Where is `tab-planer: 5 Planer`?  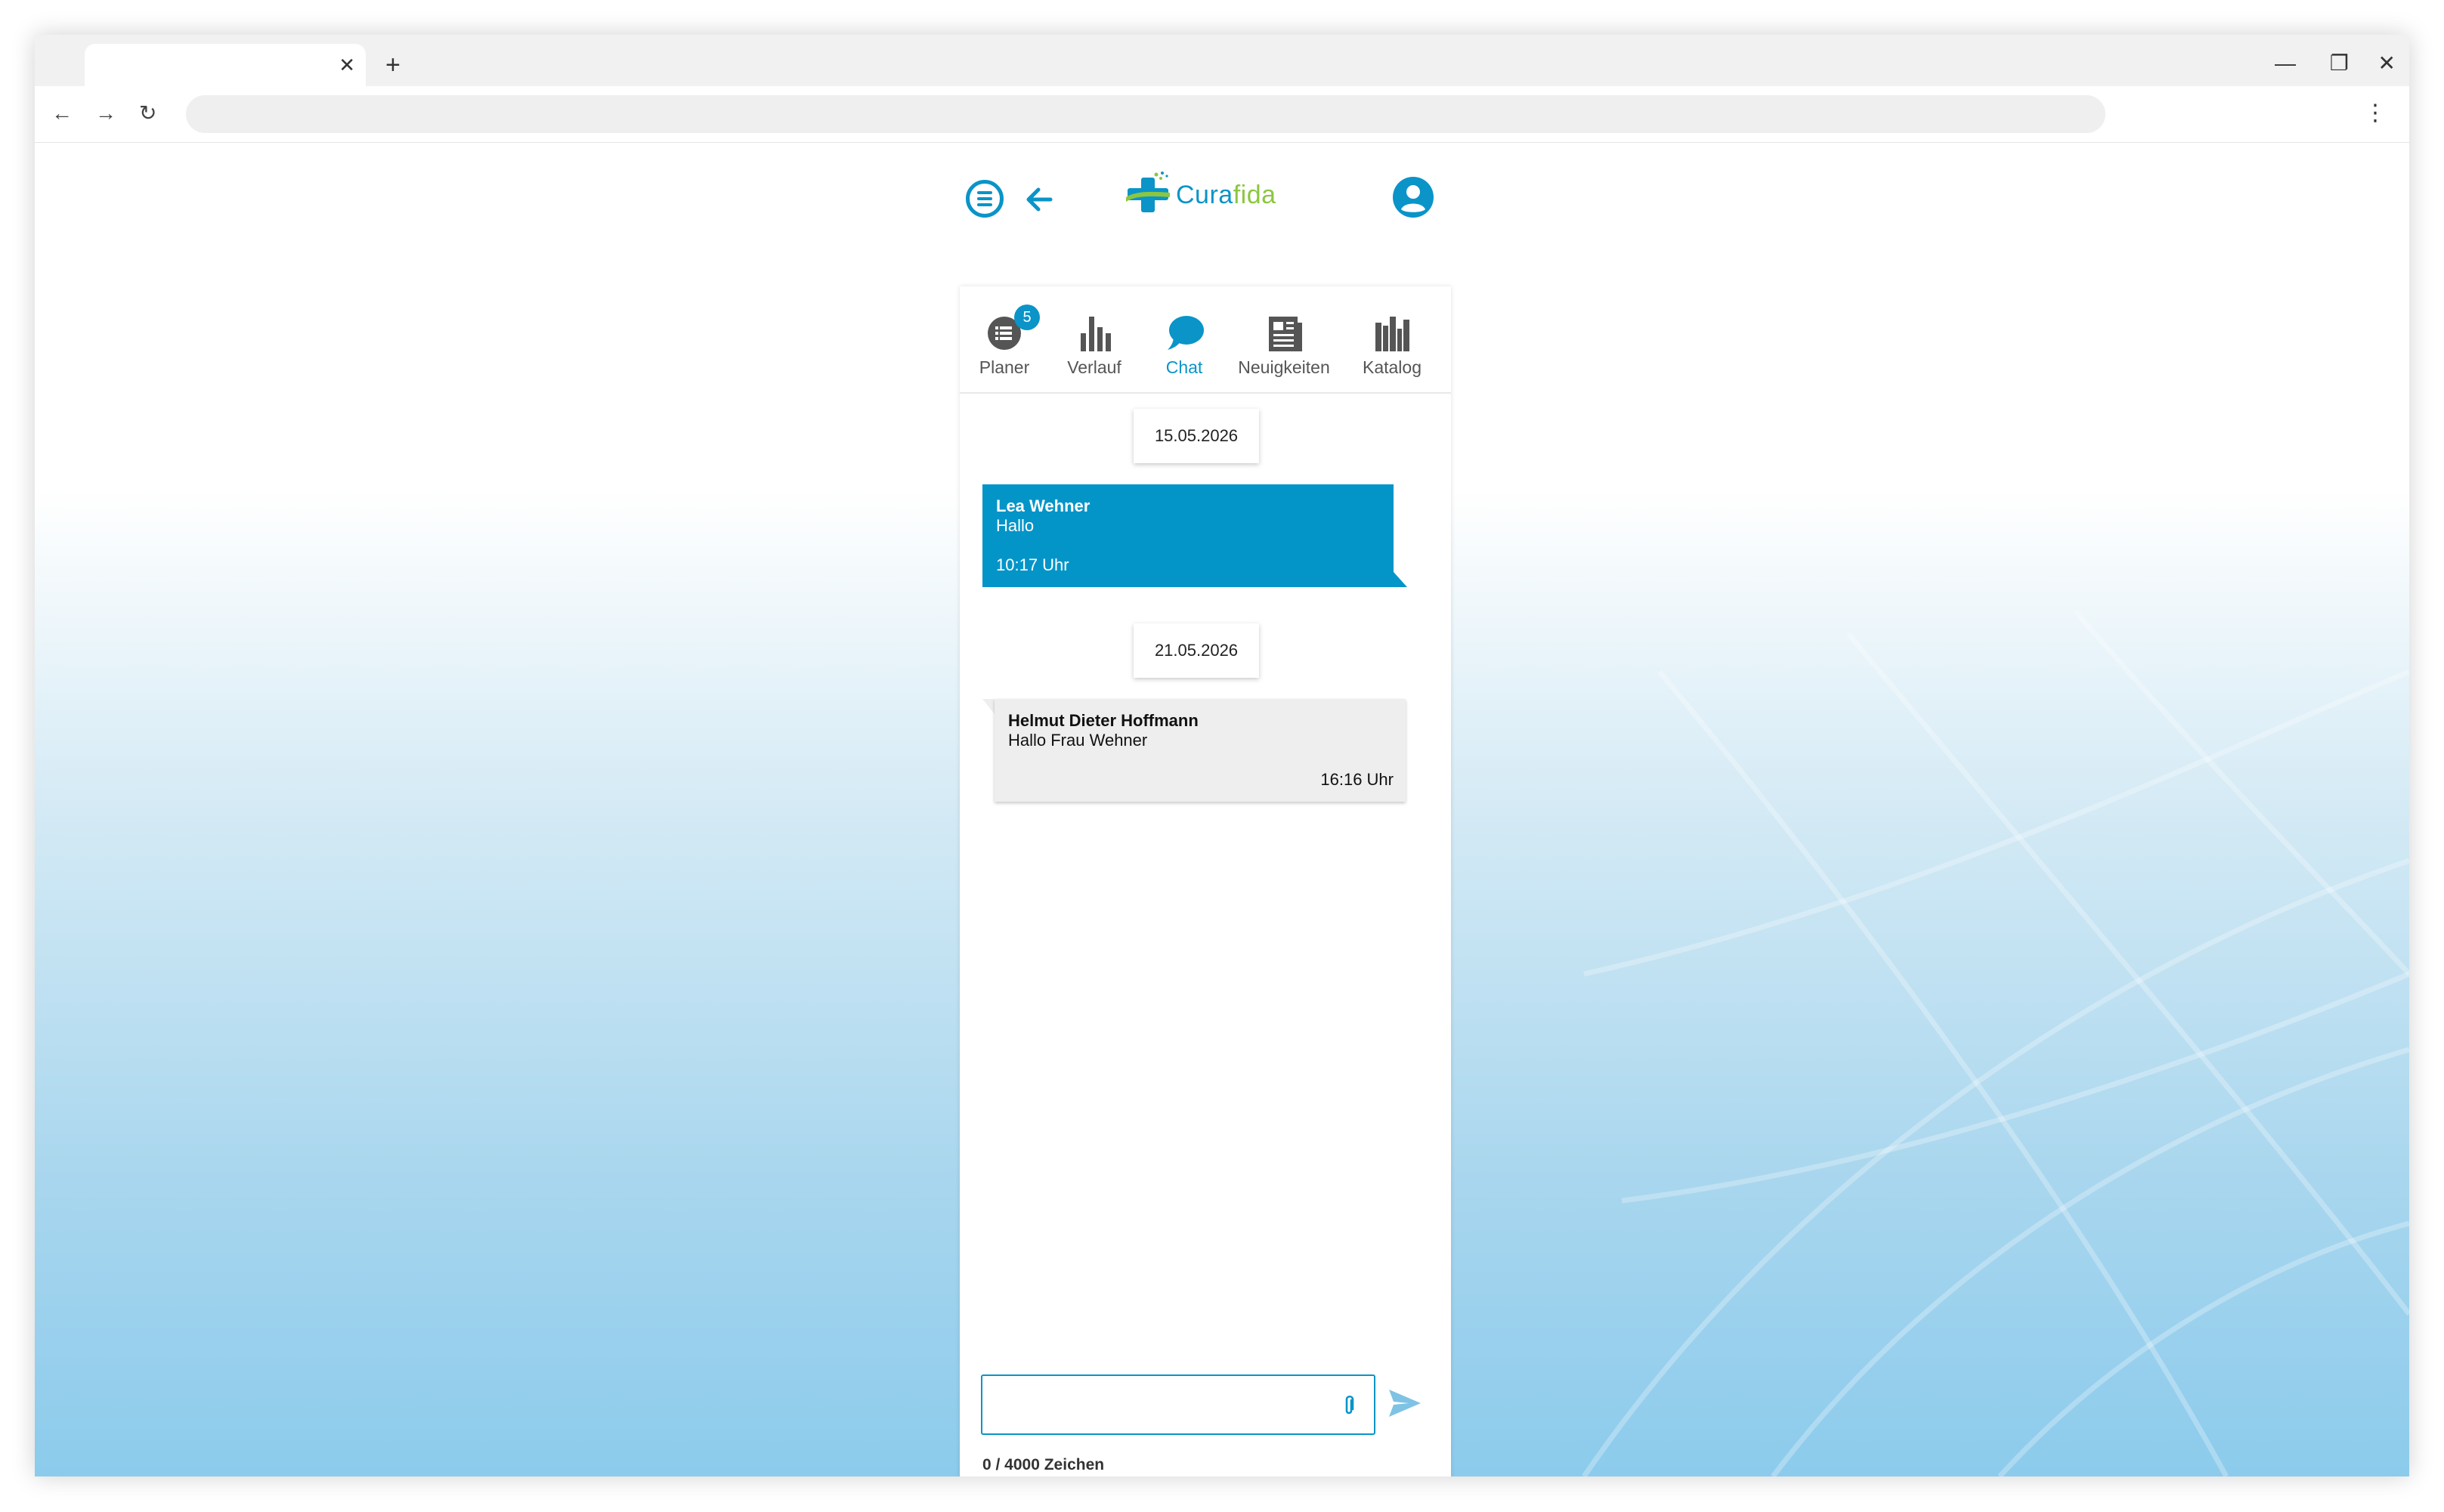 tab-planer: 5 Planer is located at coordinates (1004, 339).